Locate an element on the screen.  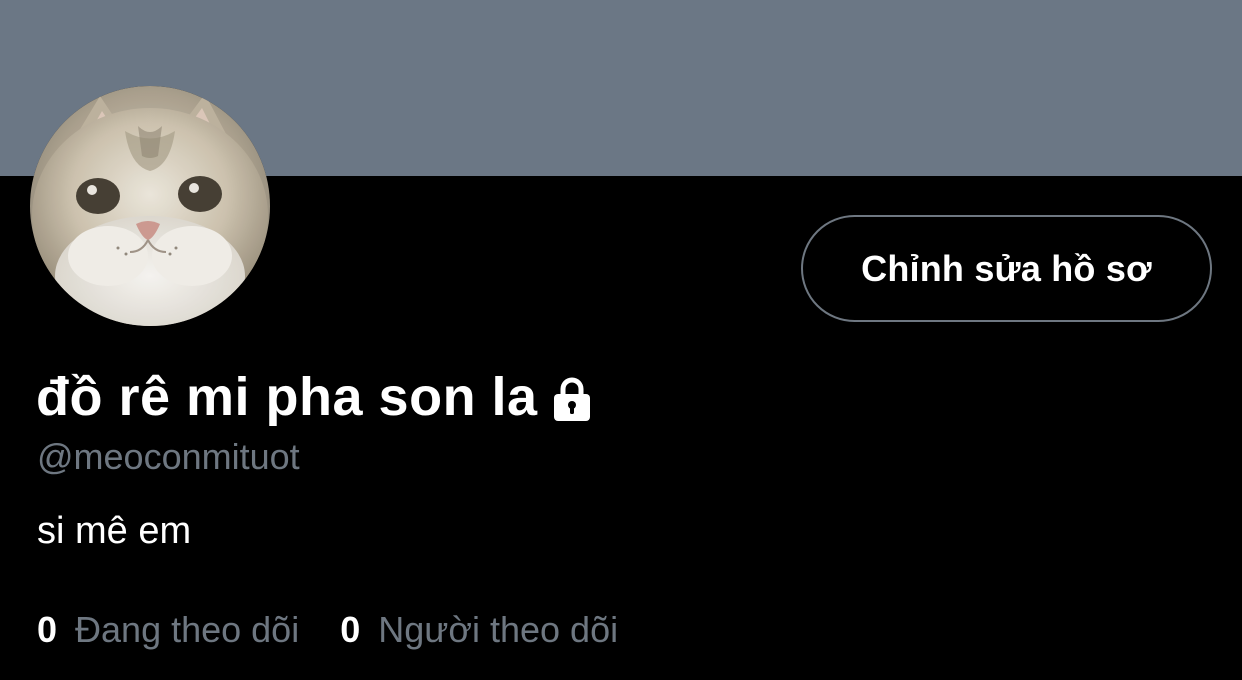
followers-label: Người theo dõi is located at coordinates (498, 629).